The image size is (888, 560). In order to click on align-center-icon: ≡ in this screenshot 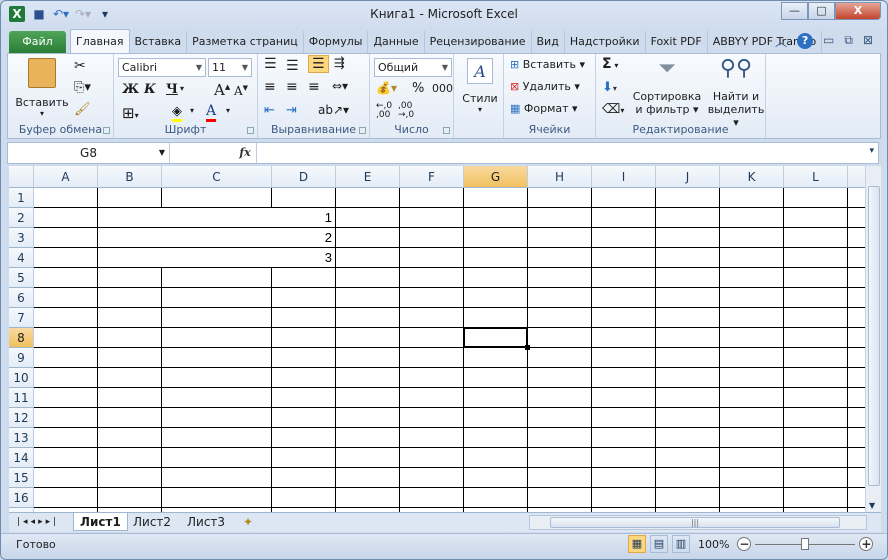, I will do `click(292, 87)`.